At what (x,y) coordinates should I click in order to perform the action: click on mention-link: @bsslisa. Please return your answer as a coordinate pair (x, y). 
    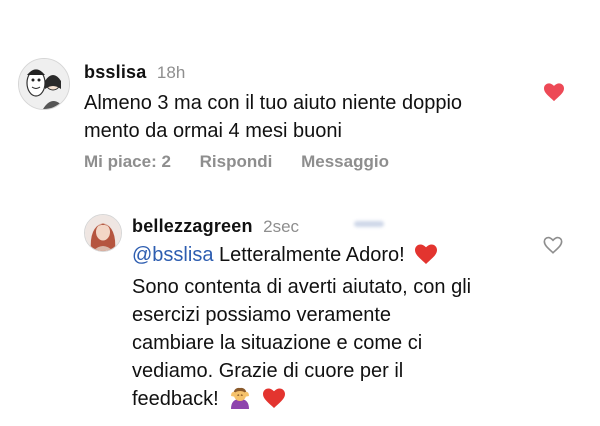
    Looking at the image, I should click on (172, 255).